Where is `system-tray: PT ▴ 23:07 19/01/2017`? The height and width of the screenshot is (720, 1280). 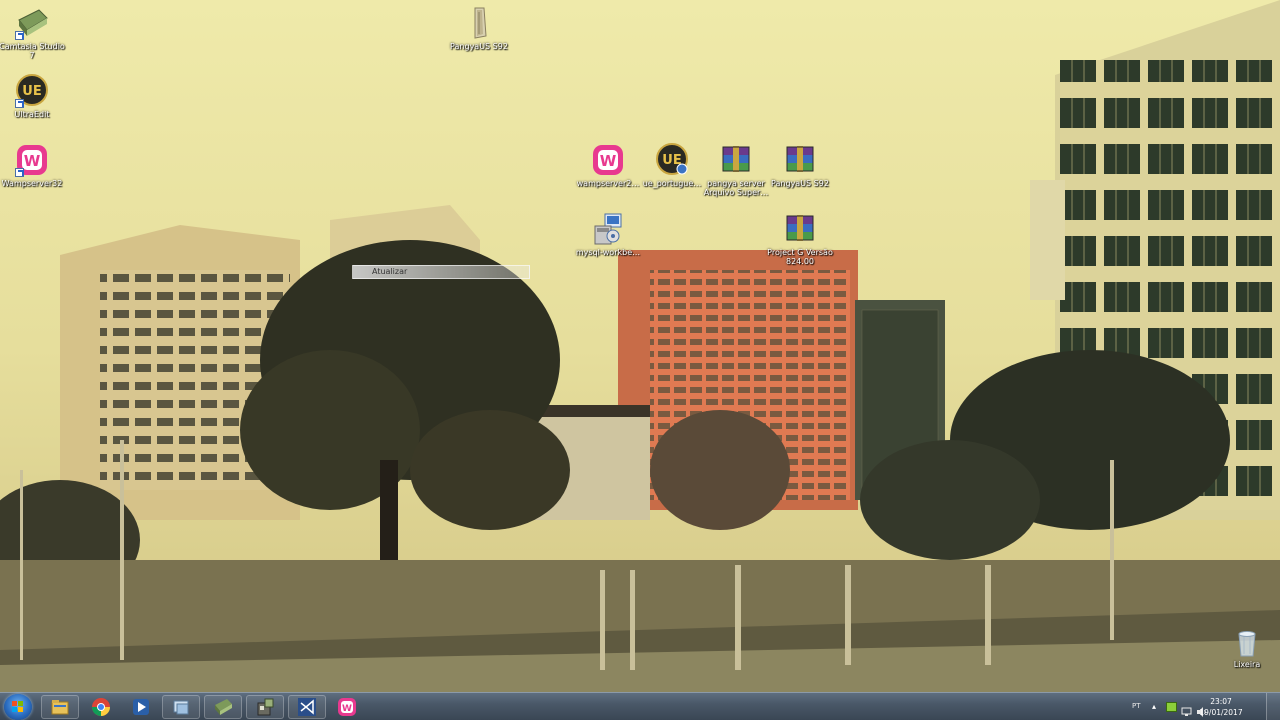
system-tray: PT ▴ 23:07 19/01/2017 is located at coordinates (1200, 706).